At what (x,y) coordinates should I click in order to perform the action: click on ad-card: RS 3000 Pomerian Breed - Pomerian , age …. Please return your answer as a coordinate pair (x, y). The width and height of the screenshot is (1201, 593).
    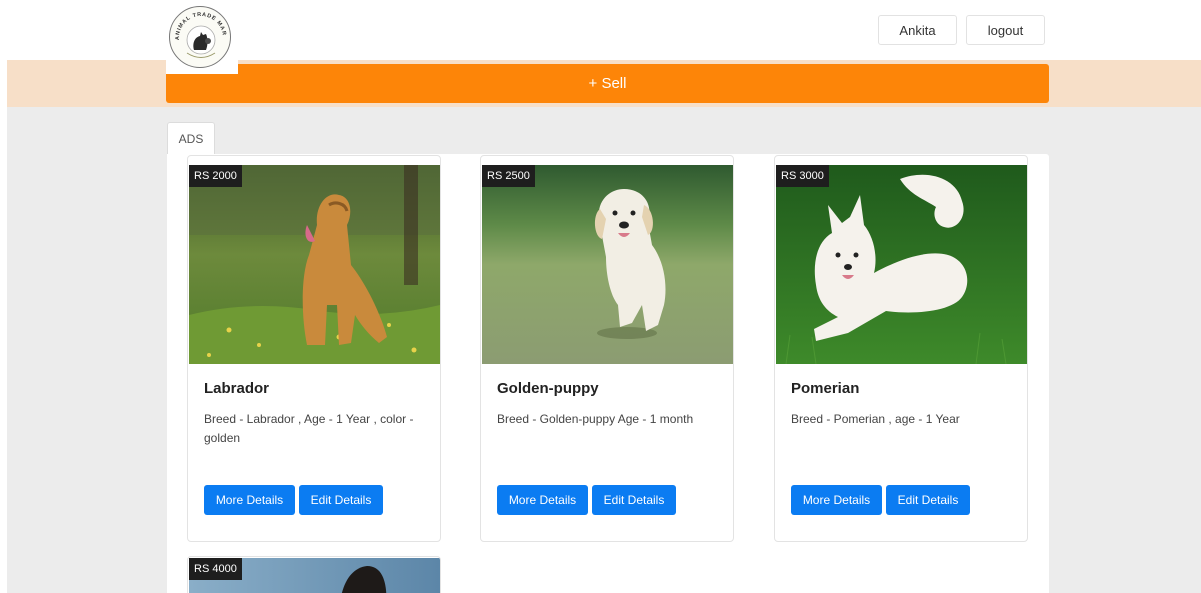
    Looking at the image, I should click on (901, 348).